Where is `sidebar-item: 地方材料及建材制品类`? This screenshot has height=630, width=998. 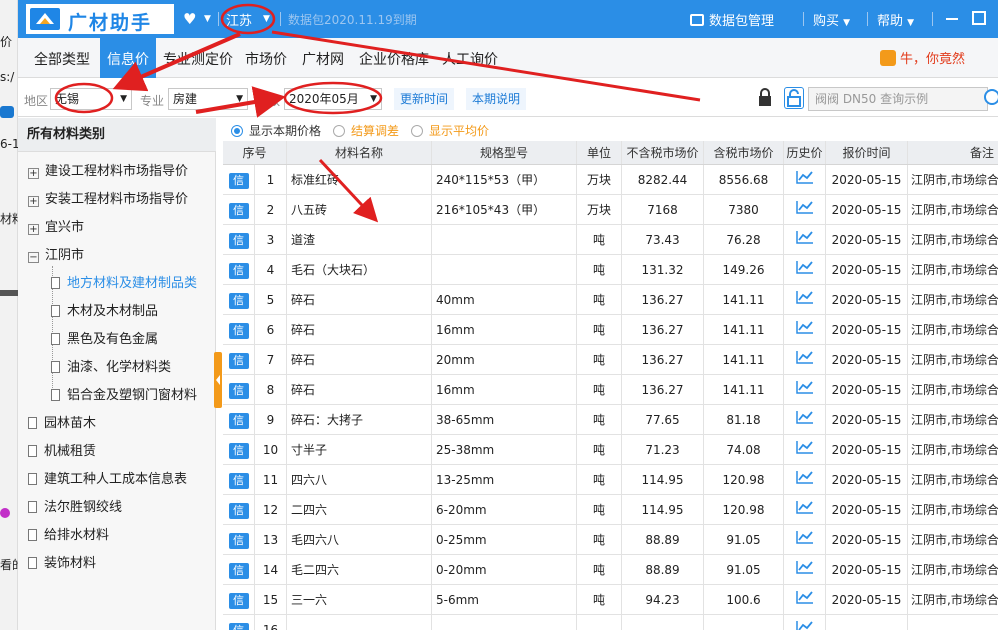 sidebar-item: 地方材料及建材制品类 is located at coordinates (124, 284).